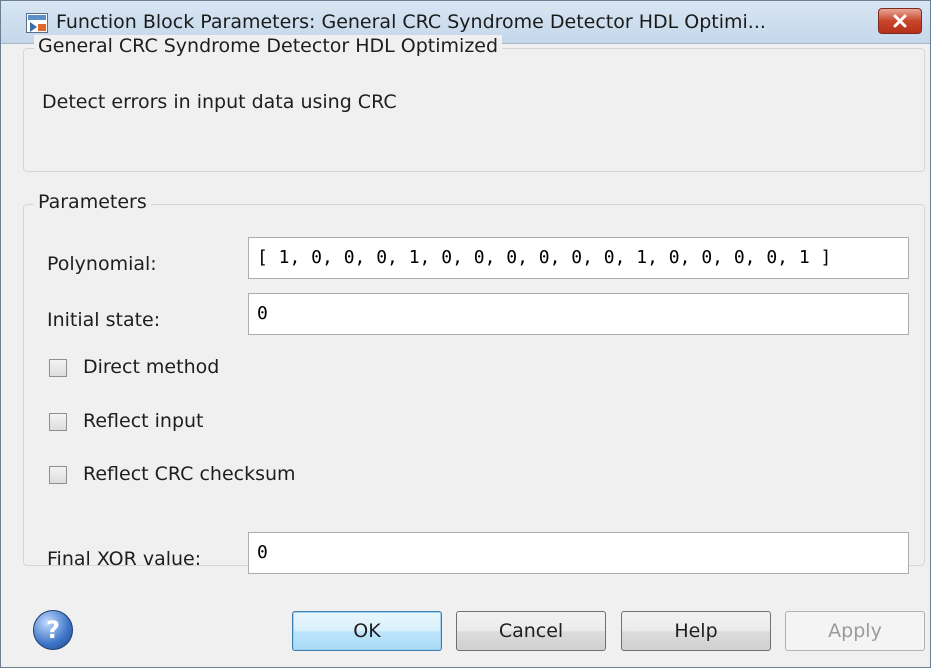 Image resolution: width=933 pixels, height=670 pixels. Describe the element at coordinates (53, 630) in the screenshot. I see `help-icon: ?` at that location.